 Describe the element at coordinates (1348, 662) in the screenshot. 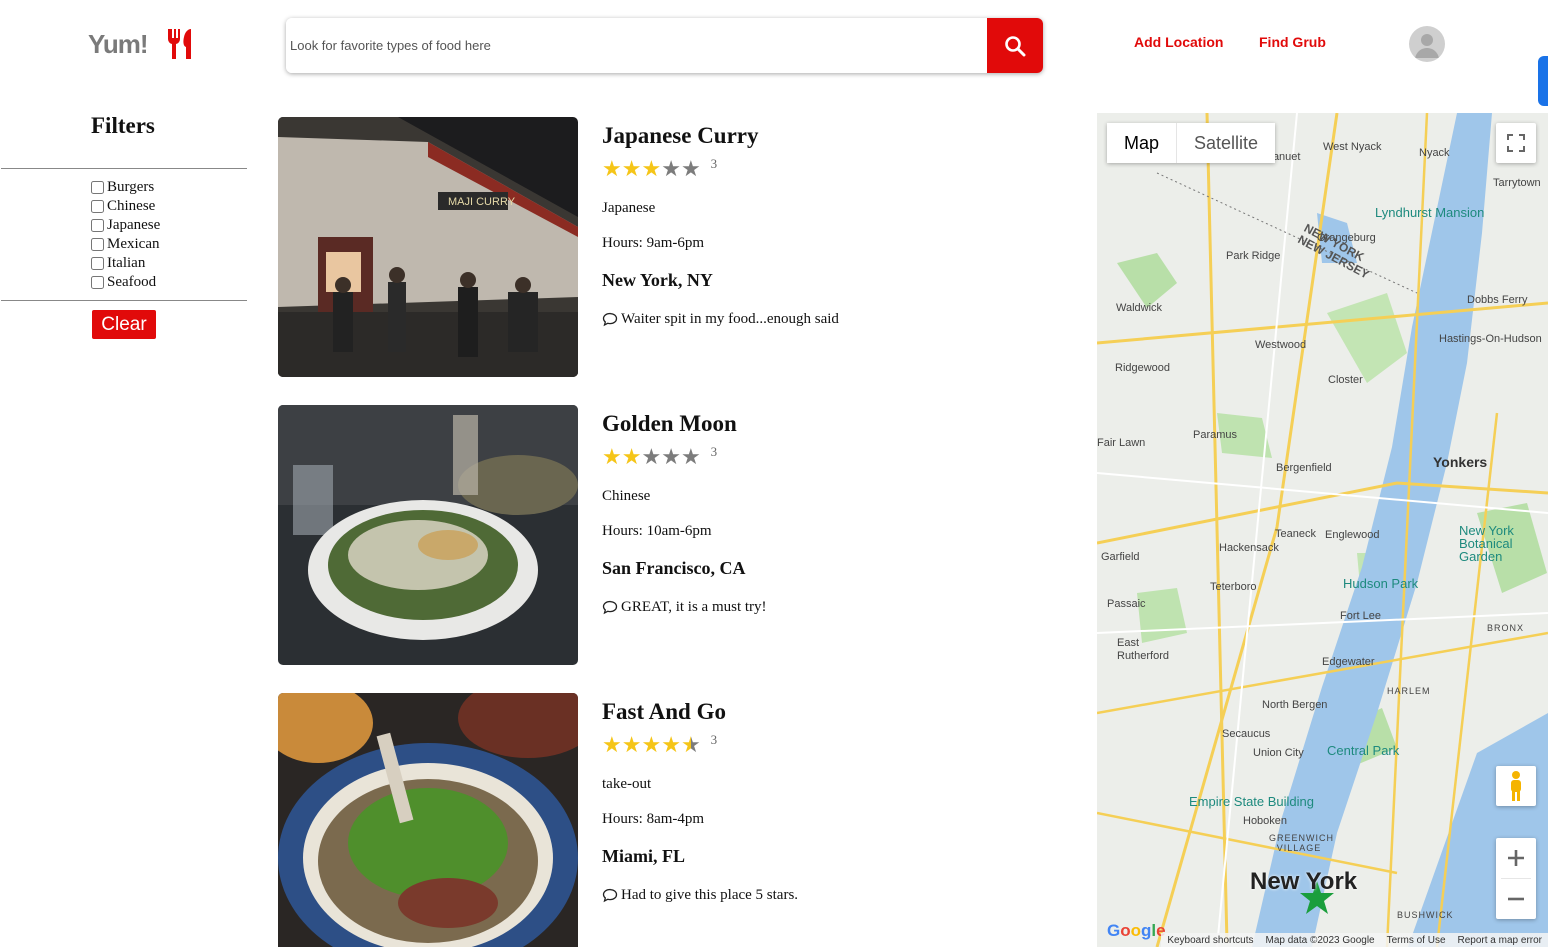

I see `map-label: Edgewater` at that location.